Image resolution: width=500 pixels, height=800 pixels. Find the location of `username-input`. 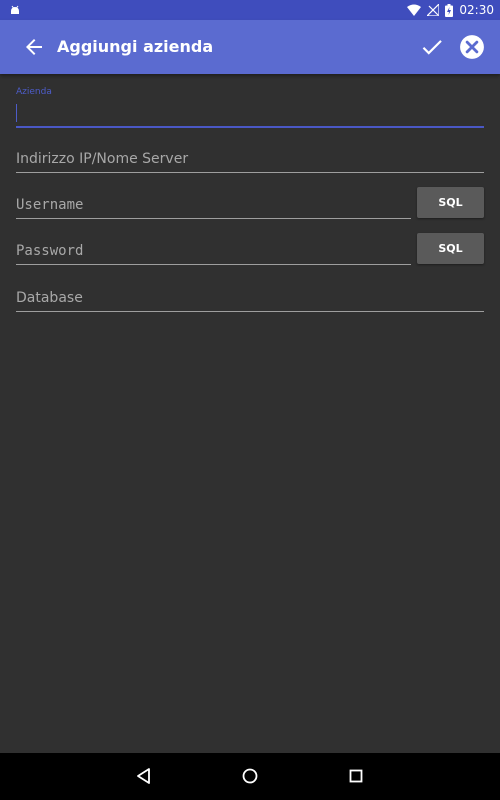

username-input is located at coordinates (213, 205).